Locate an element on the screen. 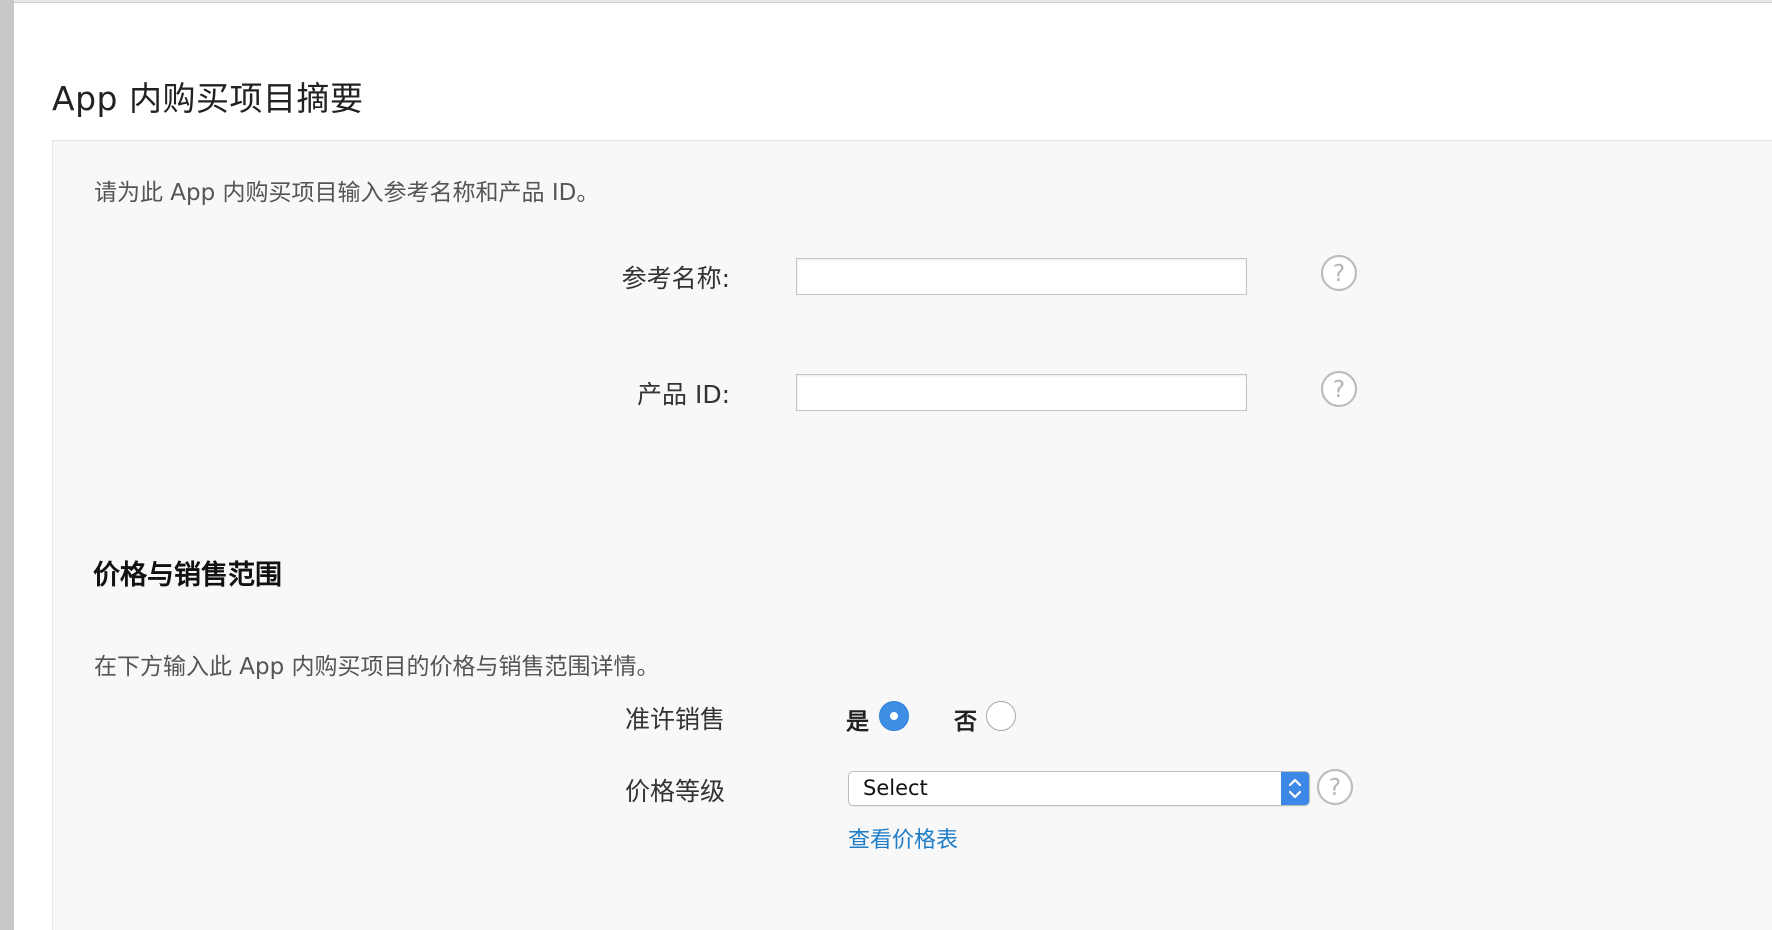  summary-intro-text: 请为此 App 内购买项目输入参考名称和产品 ID。 is located at coordinates (347, 193).